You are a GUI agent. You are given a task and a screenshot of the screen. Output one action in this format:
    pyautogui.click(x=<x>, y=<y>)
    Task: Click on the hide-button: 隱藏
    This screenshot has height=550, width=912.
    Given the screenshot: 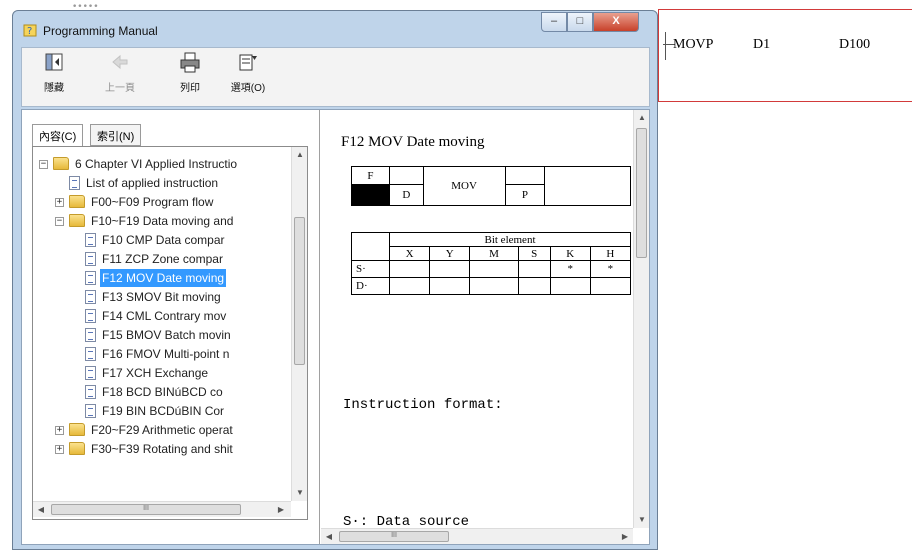 What is the action you would take?
    pyautogui.click(x=54, y=73)
    